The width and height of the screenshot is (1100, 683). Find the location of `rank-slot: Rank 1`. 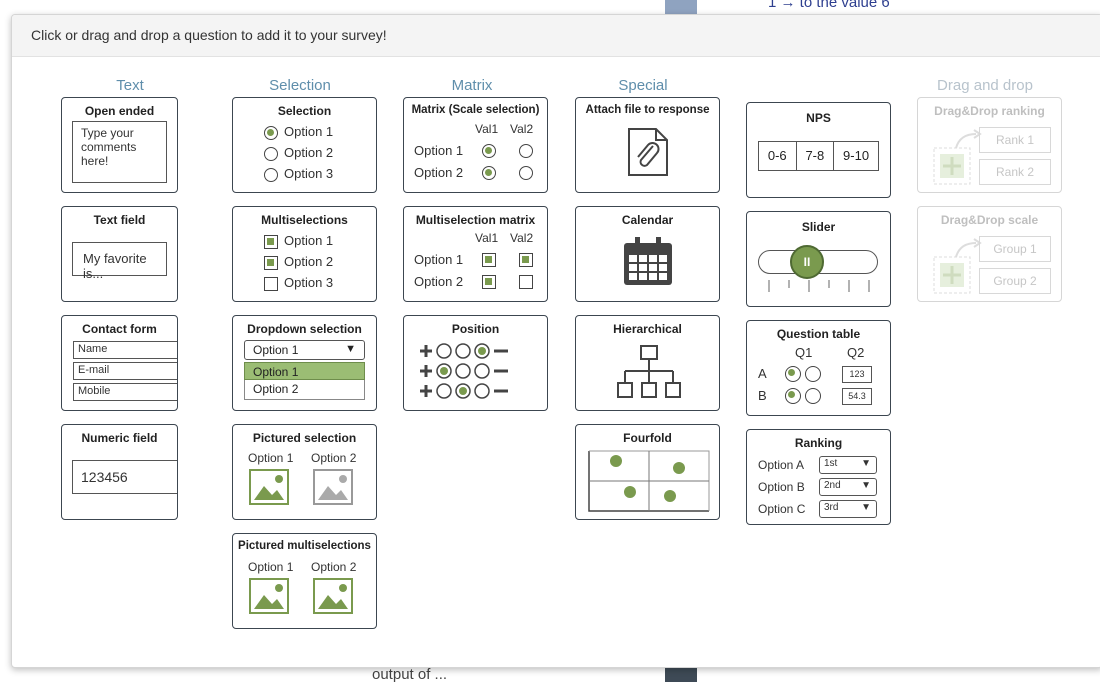

rank-slot: Rank 1 is located at coordinates (1015, 140).